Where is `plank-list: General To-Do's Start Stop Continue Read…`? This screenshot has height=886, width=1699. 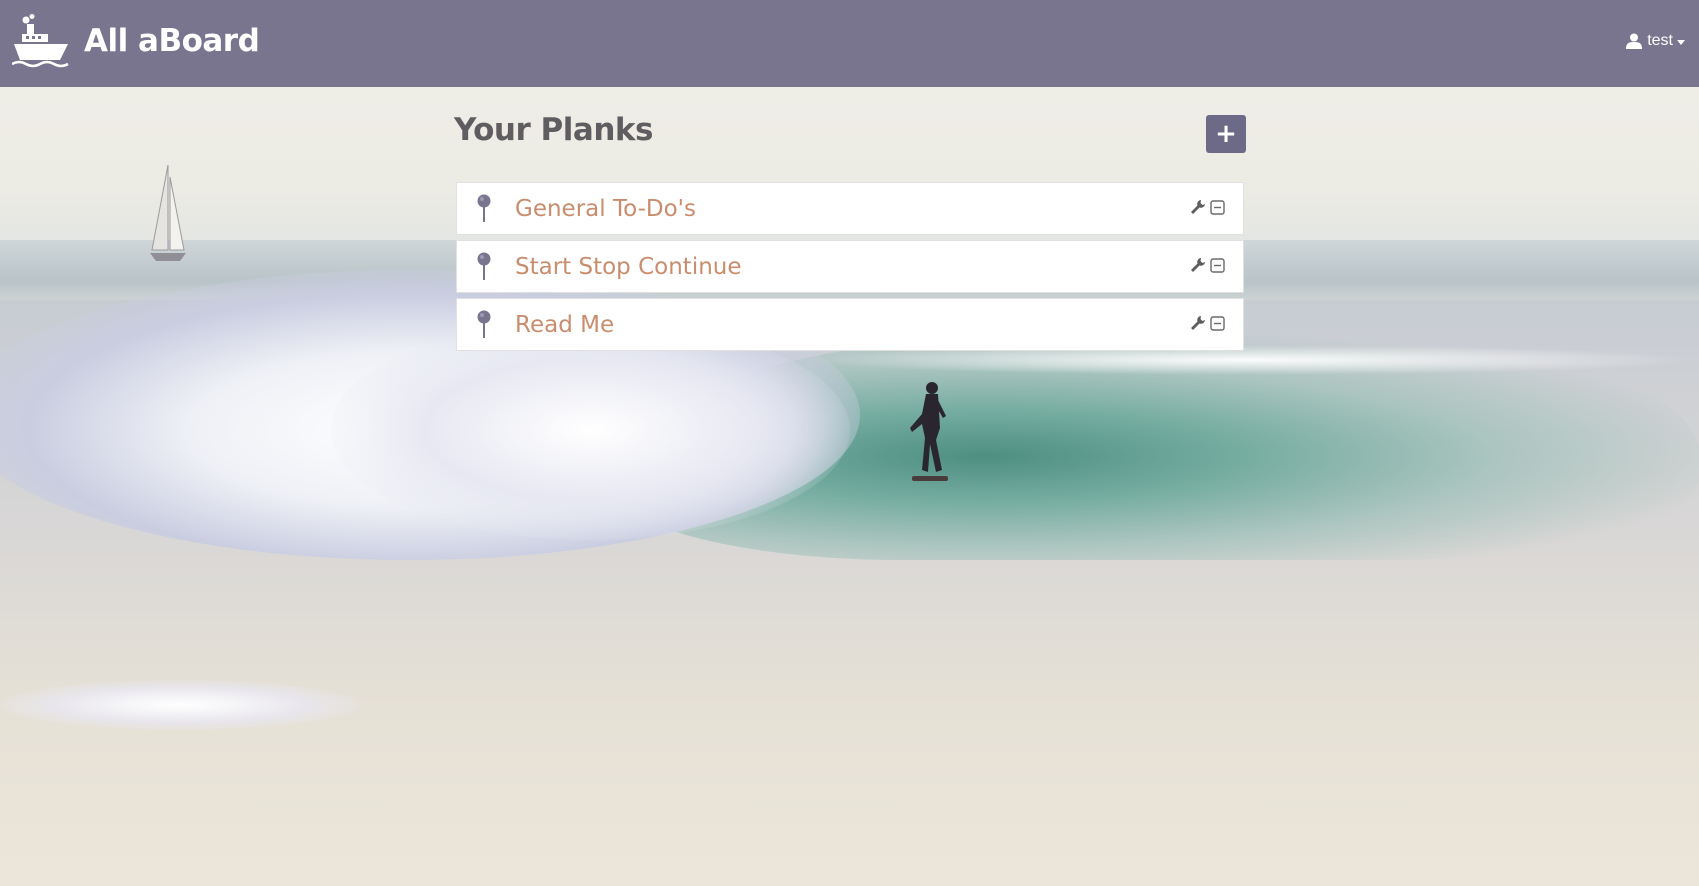
plank-list: General To-Do's Start Stop Continue Read… is located at coordinates (850, 269).